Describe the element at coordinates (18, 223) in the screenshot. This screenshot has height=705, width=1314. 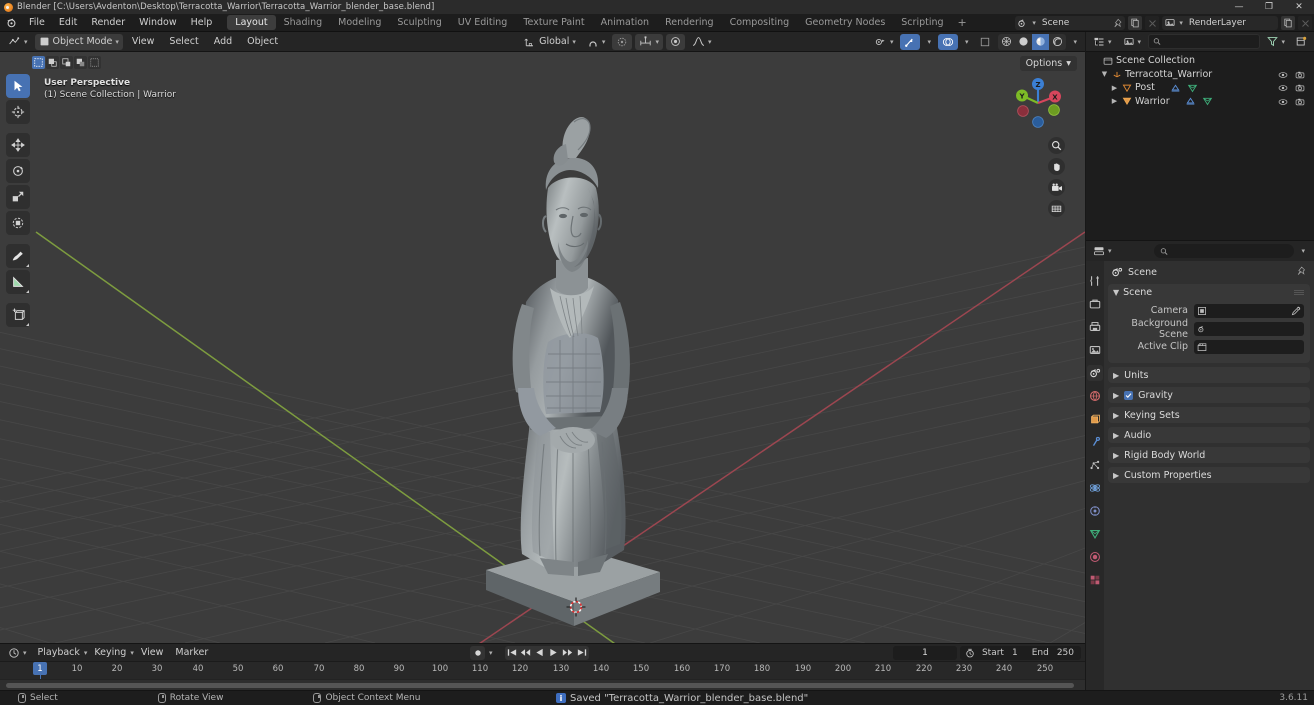
I see `transform-tool` at that location.